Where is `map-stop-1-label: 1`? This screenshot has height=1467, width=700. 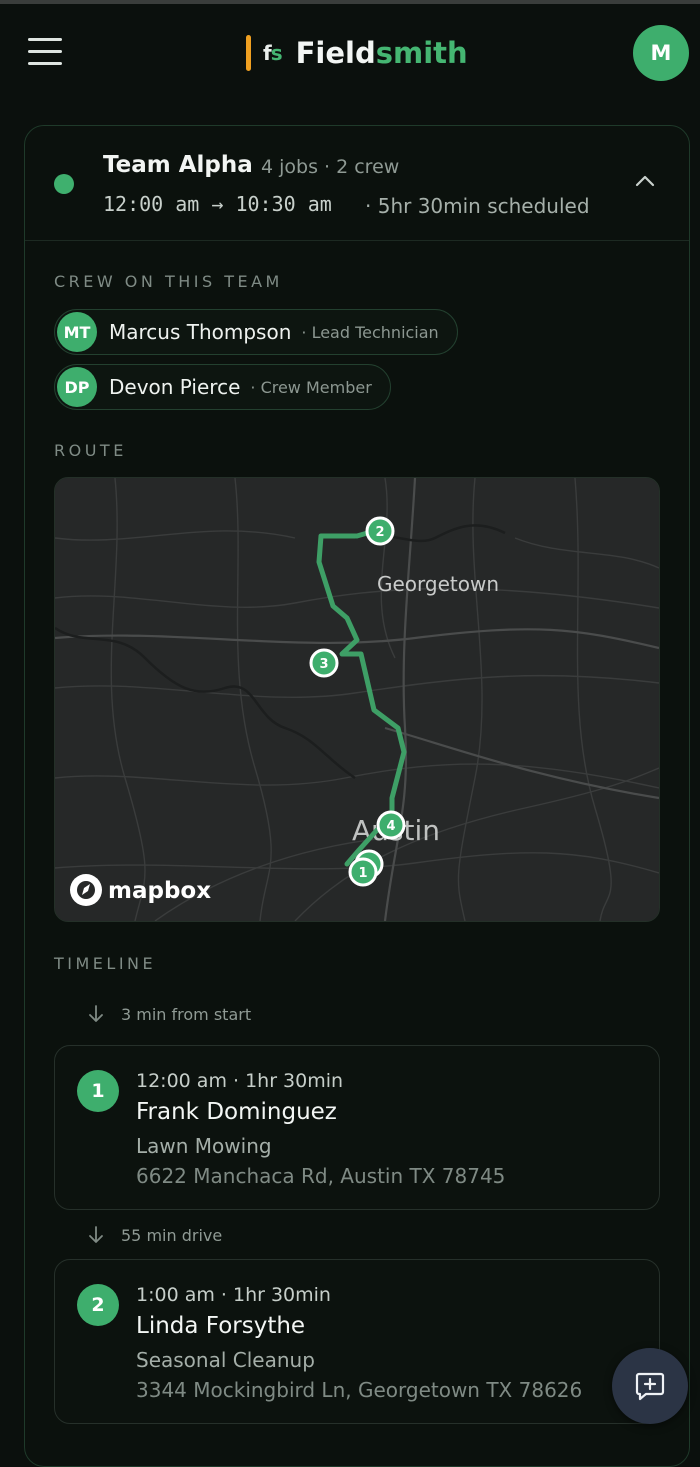 map-stop-1-label: 1 is located at coordinates (362, 873).